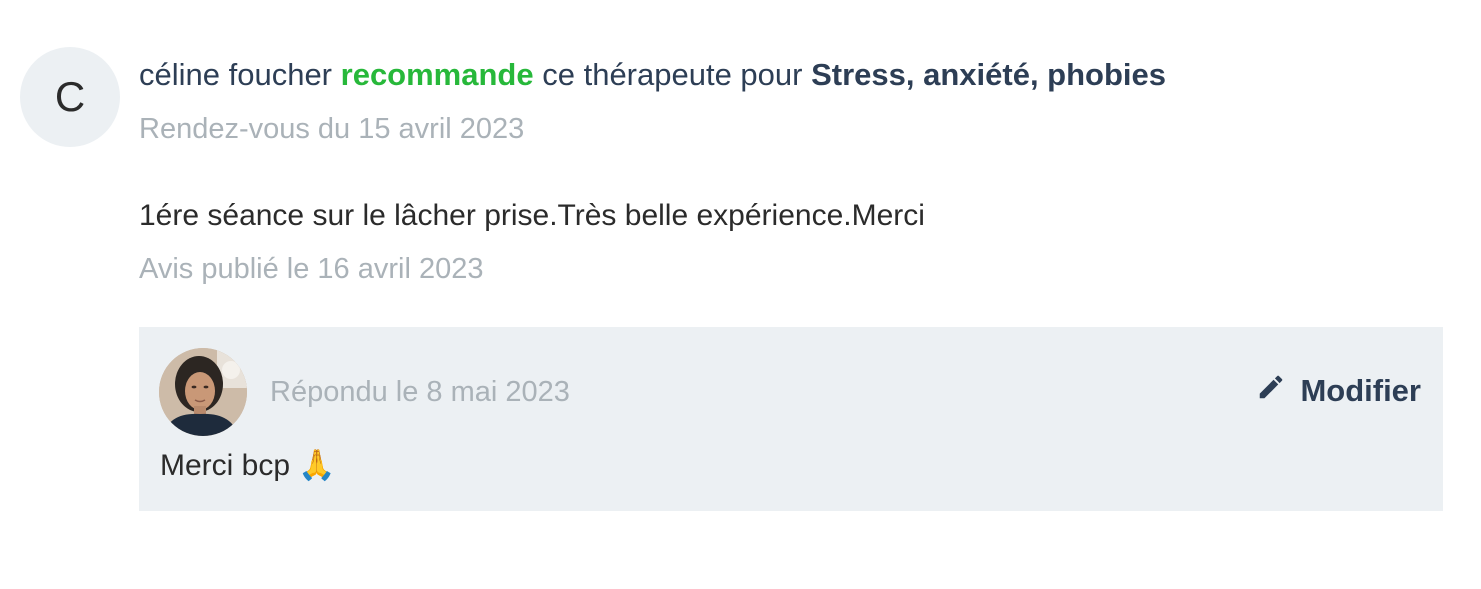 This screenshot has width=1481, height=589. I want to click on headline-middle-text: ce thérapeute pour, so click(672, 74).